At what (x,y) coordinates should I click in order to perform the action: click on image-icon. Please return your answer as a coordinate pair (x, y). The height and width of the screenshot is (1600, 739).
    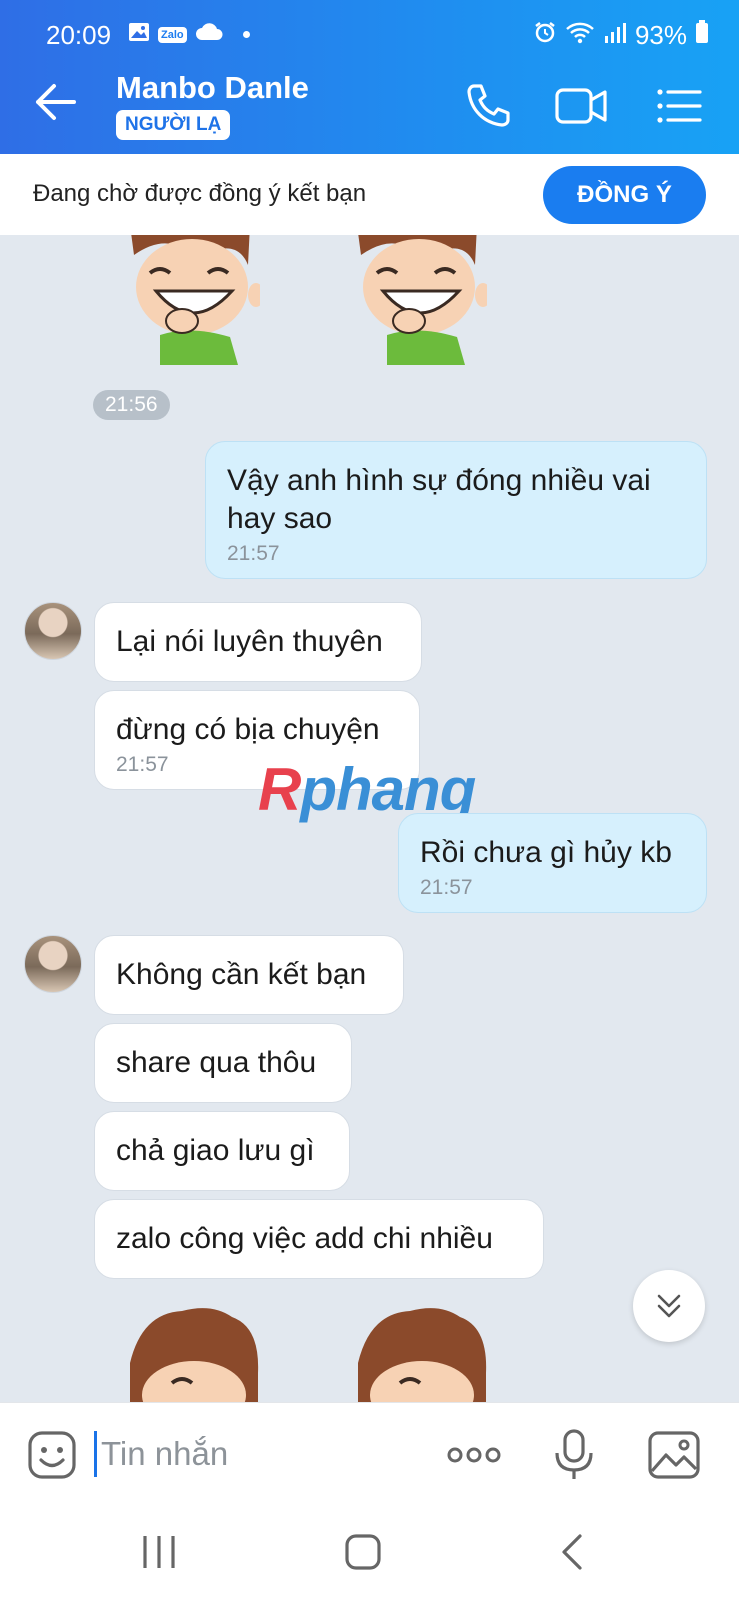
    Looking at the image, I should click on (674, 1455).